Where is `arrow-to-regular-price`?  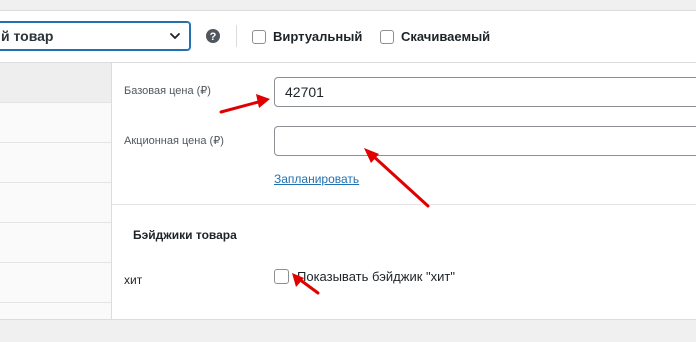 arrow-to-regular-price is located at coordinates (244, 104).